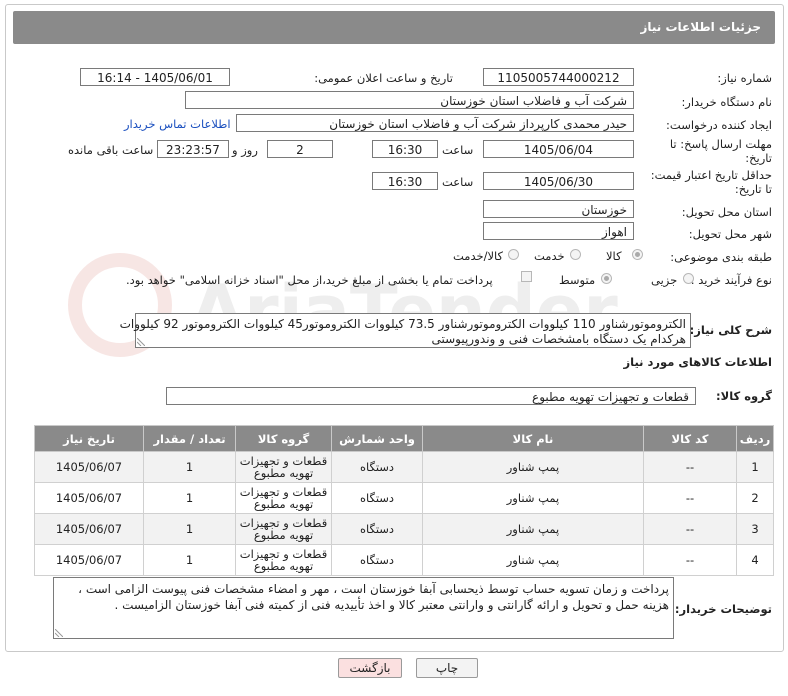 This screenshot has height=696, width=788. I want to click on col-qty-header: تعداد / مقدار, so click(189, 438).